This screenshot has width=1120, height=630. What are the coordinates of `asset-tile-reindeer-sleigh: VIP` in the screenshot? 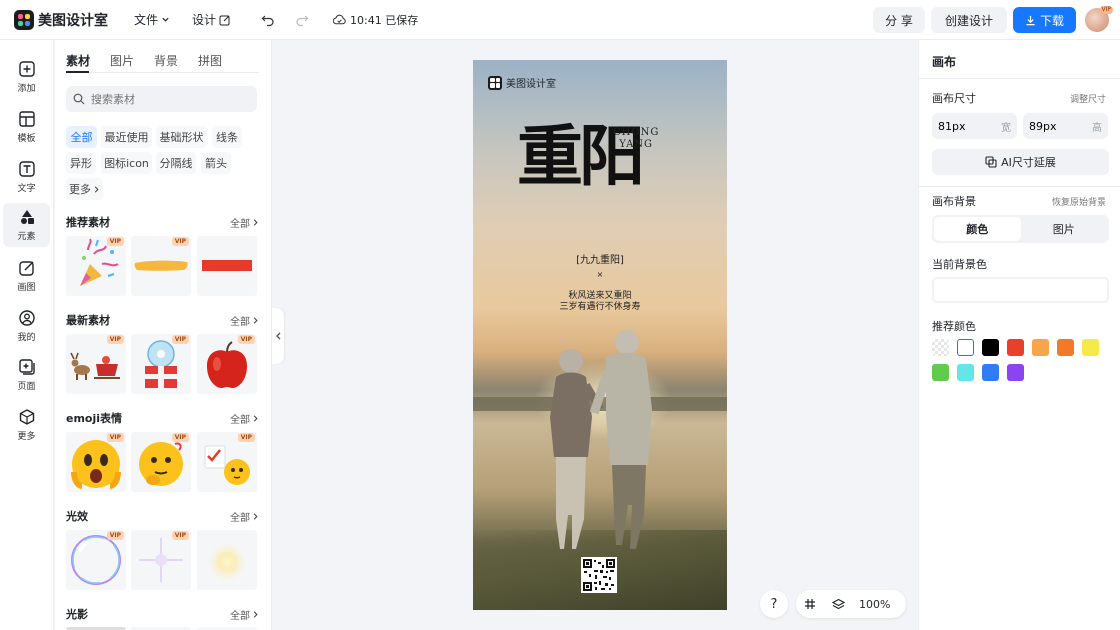 It's located at (96, 364).